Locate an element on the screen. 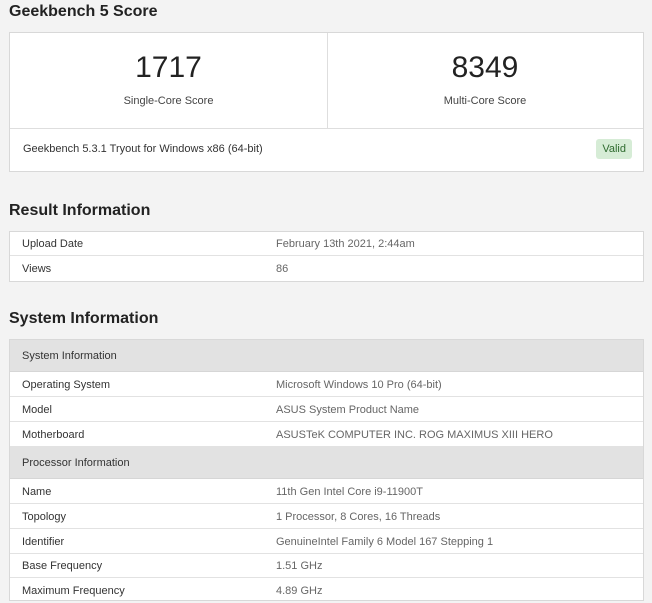 This screenshot has width=652, height=603. table-row: Base Frequency 1.51 GHz is located at coordinates (326, 566).